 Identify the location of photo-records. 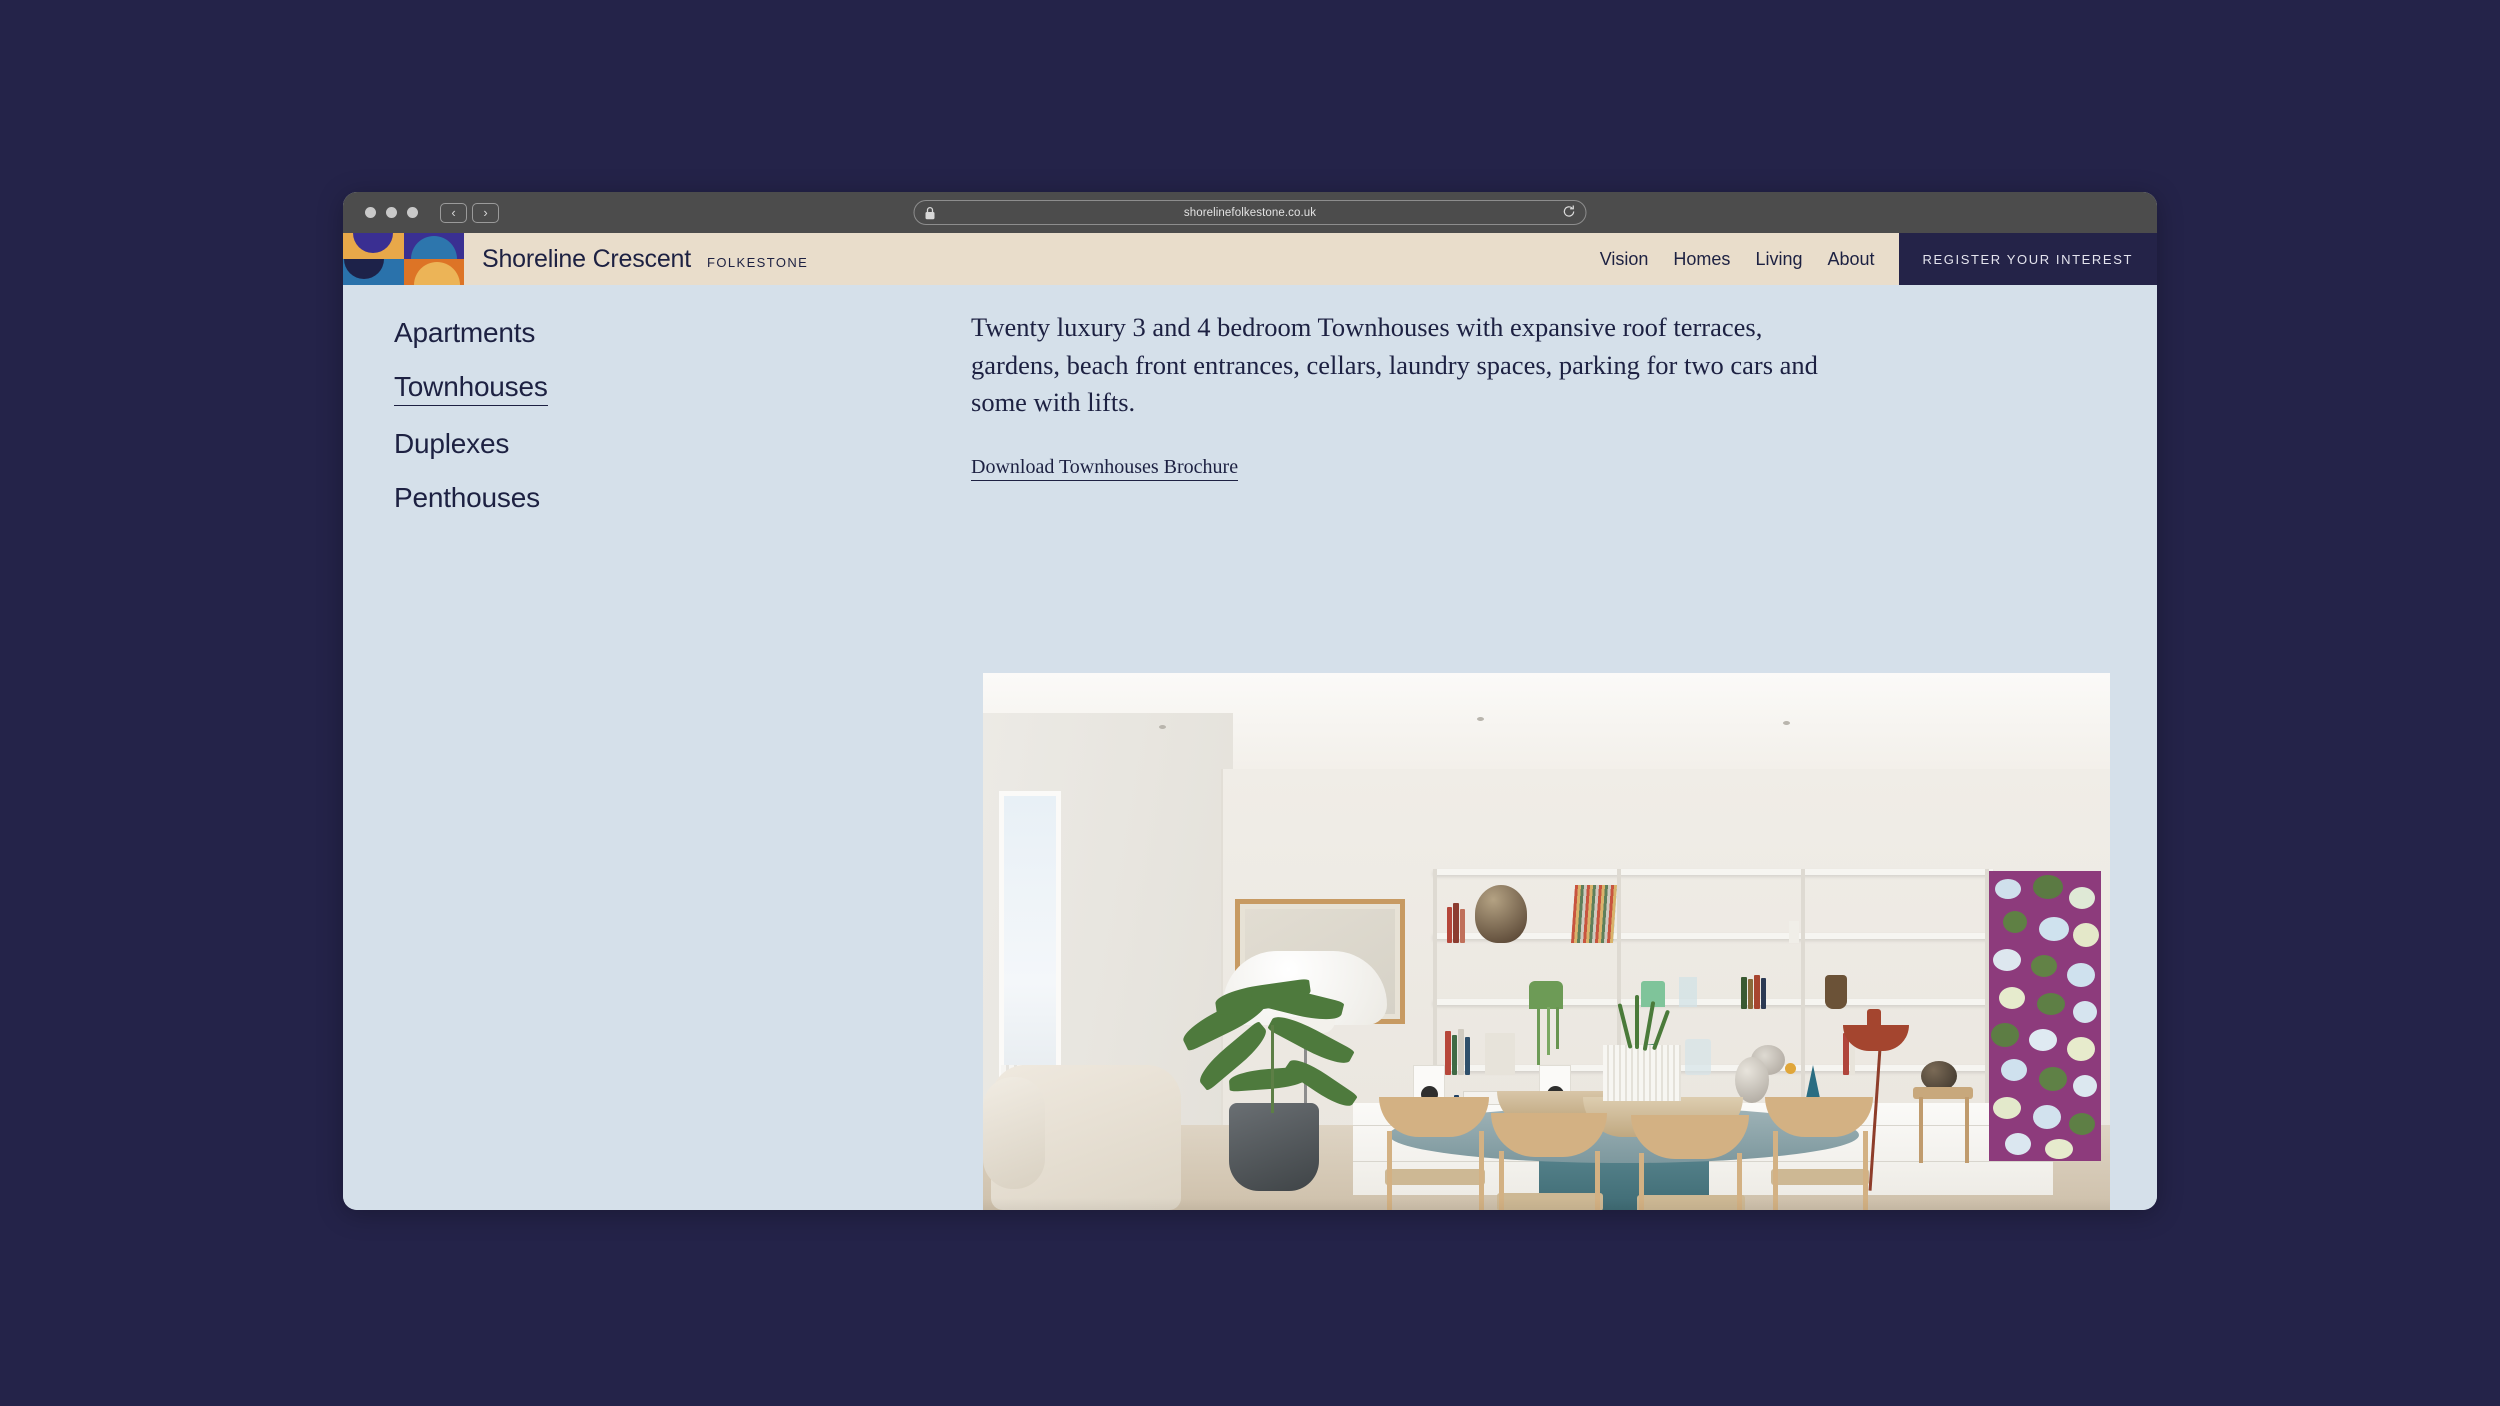
(1594, 914).